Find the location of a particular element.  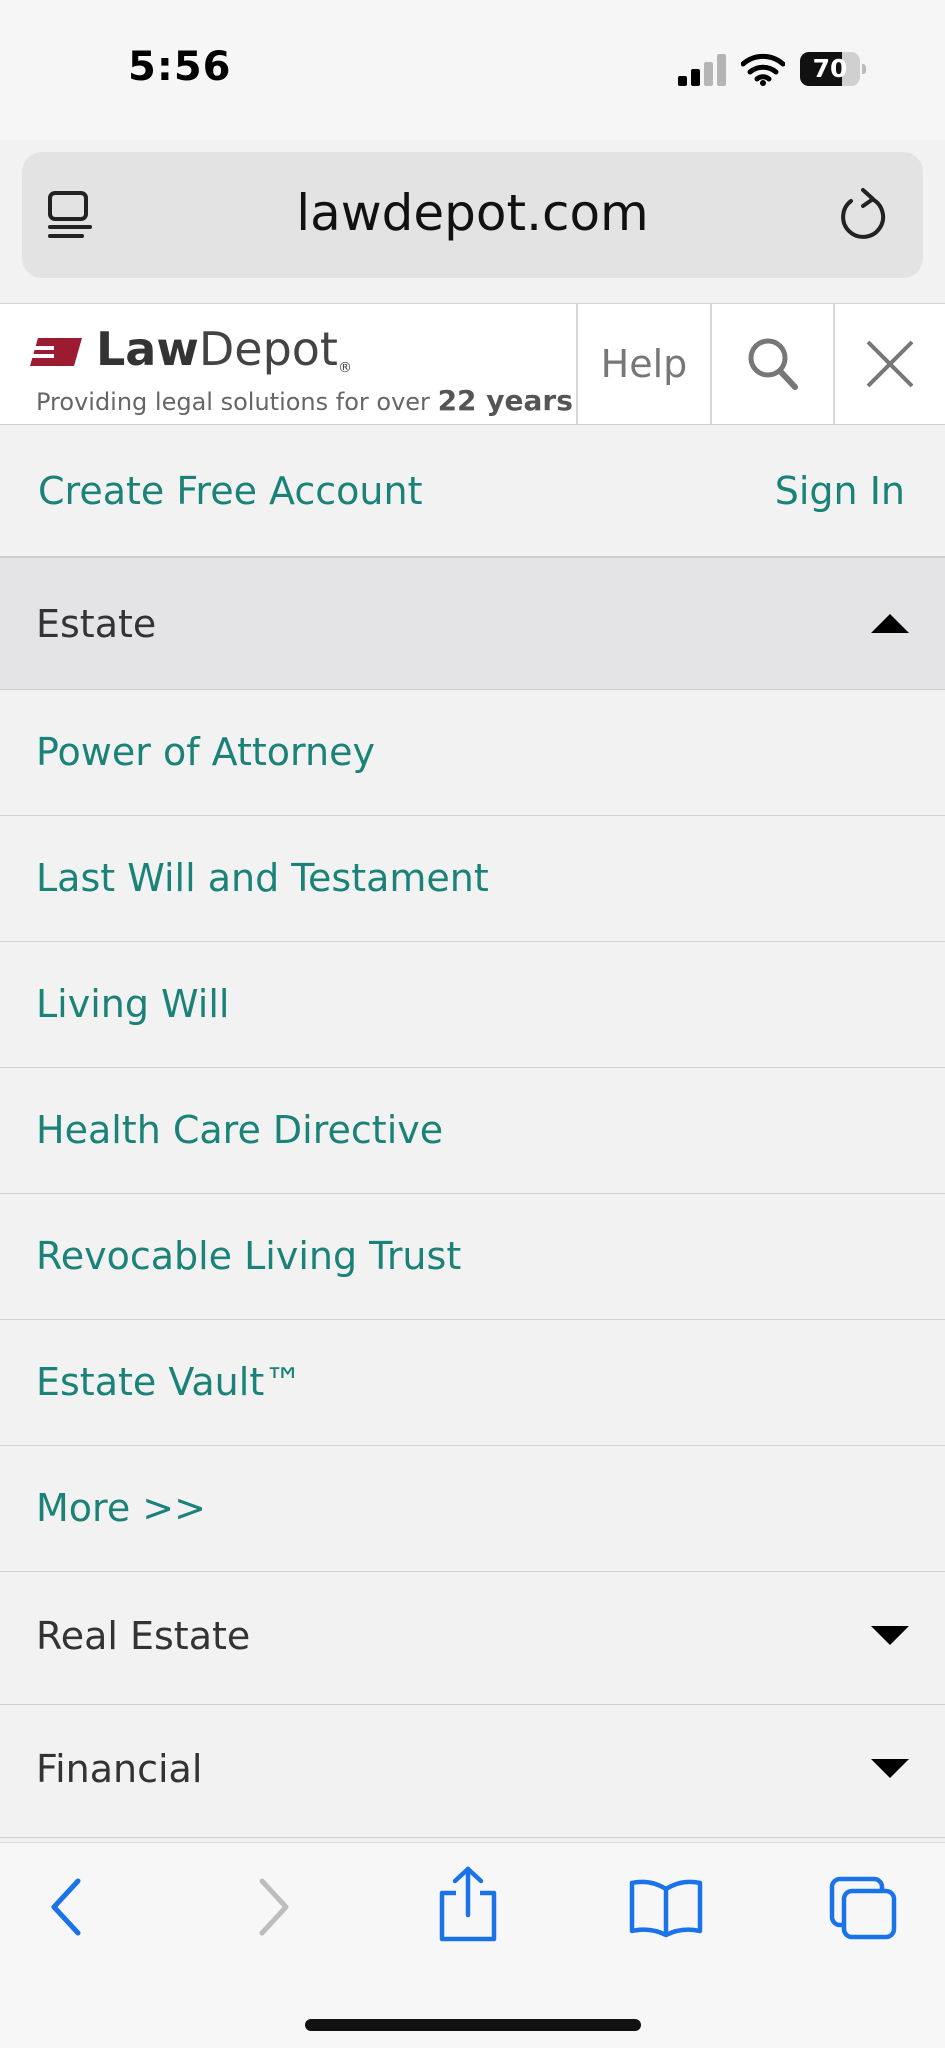

sign-in-link: Sign In is located at coordinates (840, 491).